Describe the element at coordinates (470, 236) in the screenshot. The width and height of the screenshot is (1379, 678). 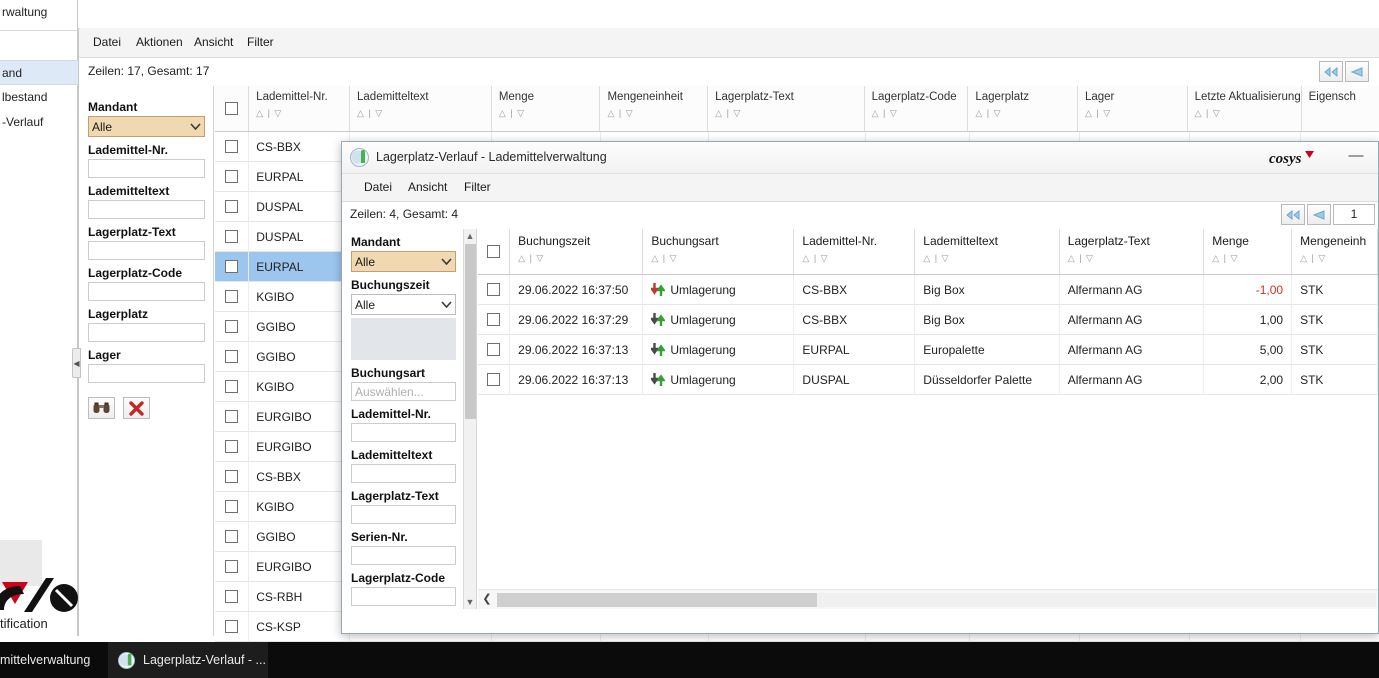
I see `scroll-up-icon: ▲` at that location.